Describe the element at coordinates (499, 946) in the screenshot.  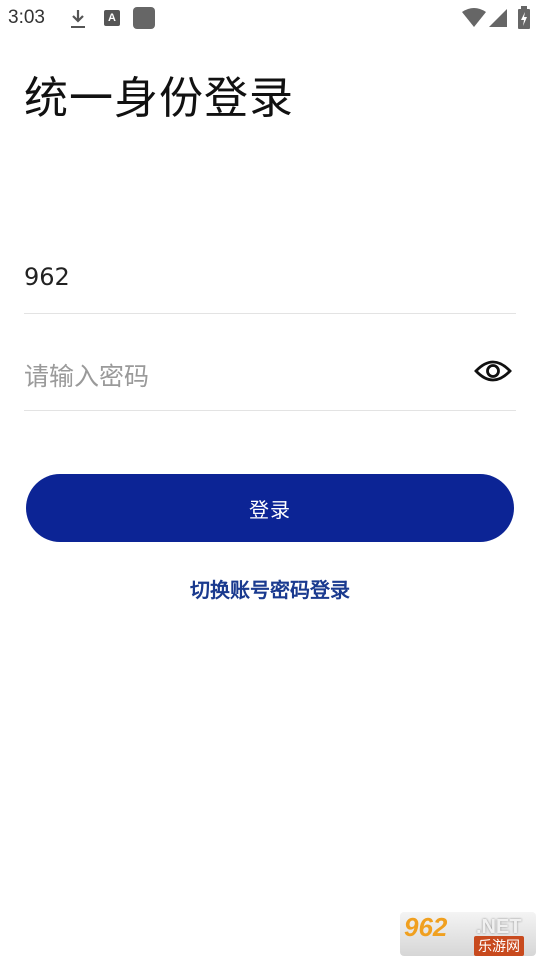
I see `watermark-sub: 乐游网` at that location.